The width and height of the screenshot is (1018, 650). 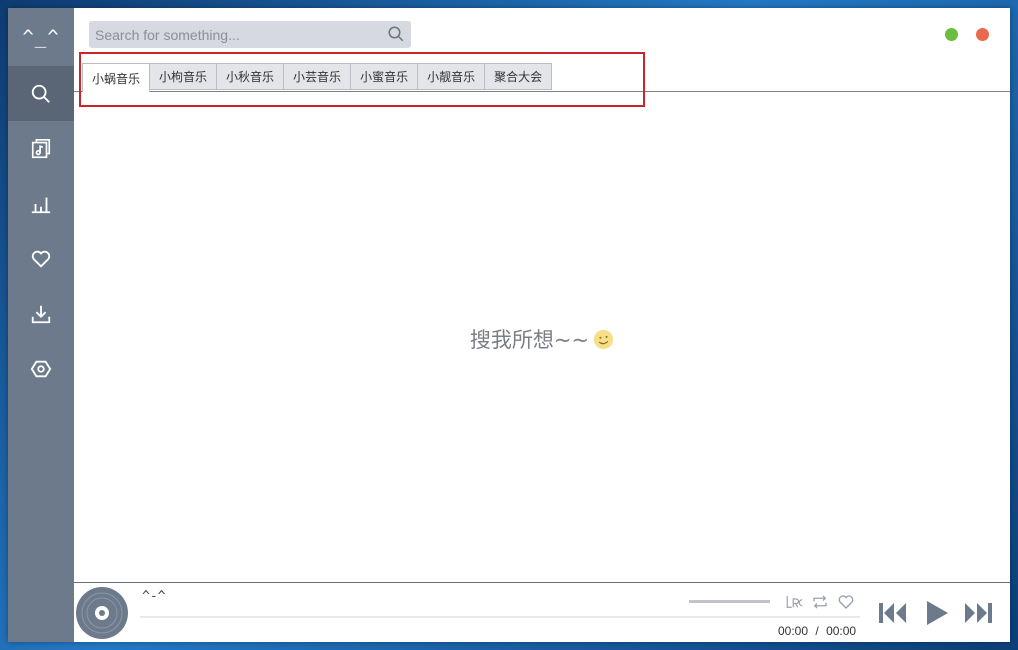 I want to click on empty-state-text: 搜我所想~~, so click(x=529, y=340).